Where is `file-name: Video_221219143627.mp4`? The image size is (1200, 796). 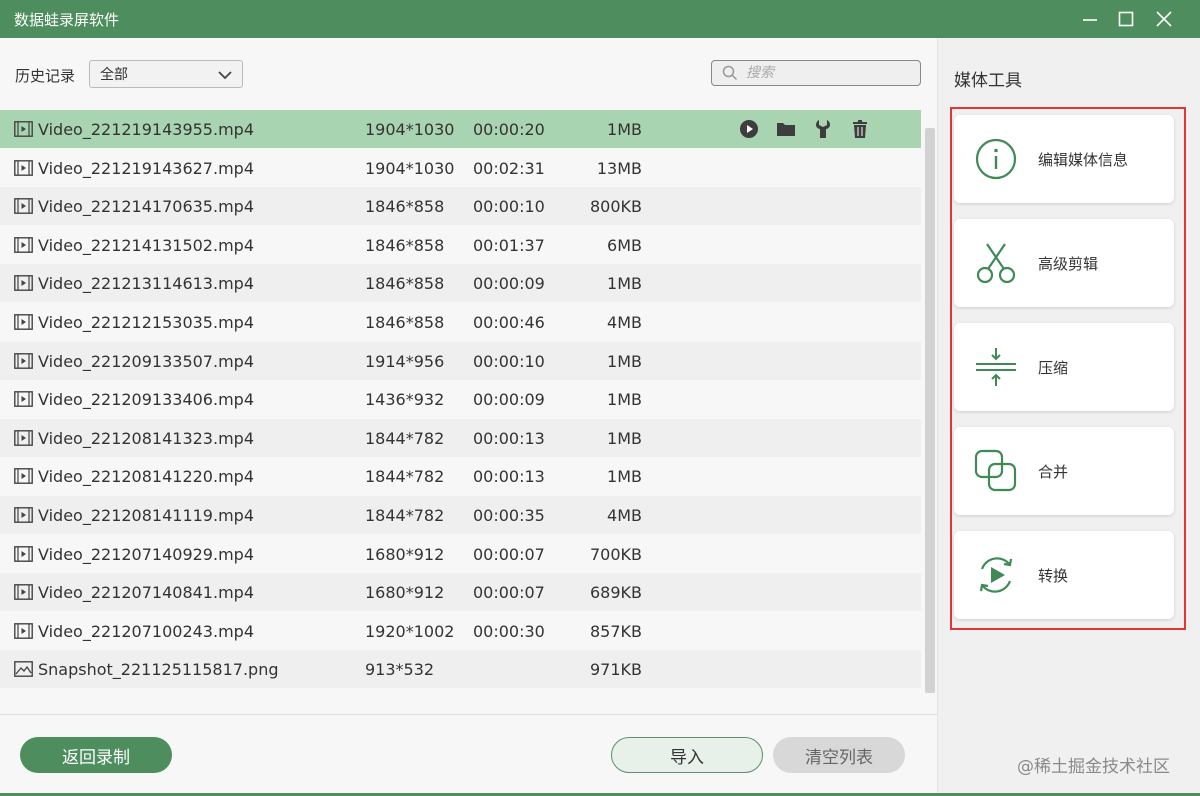
file-name: Video_221219143627.mp4 is located at coordinates (146, 168).